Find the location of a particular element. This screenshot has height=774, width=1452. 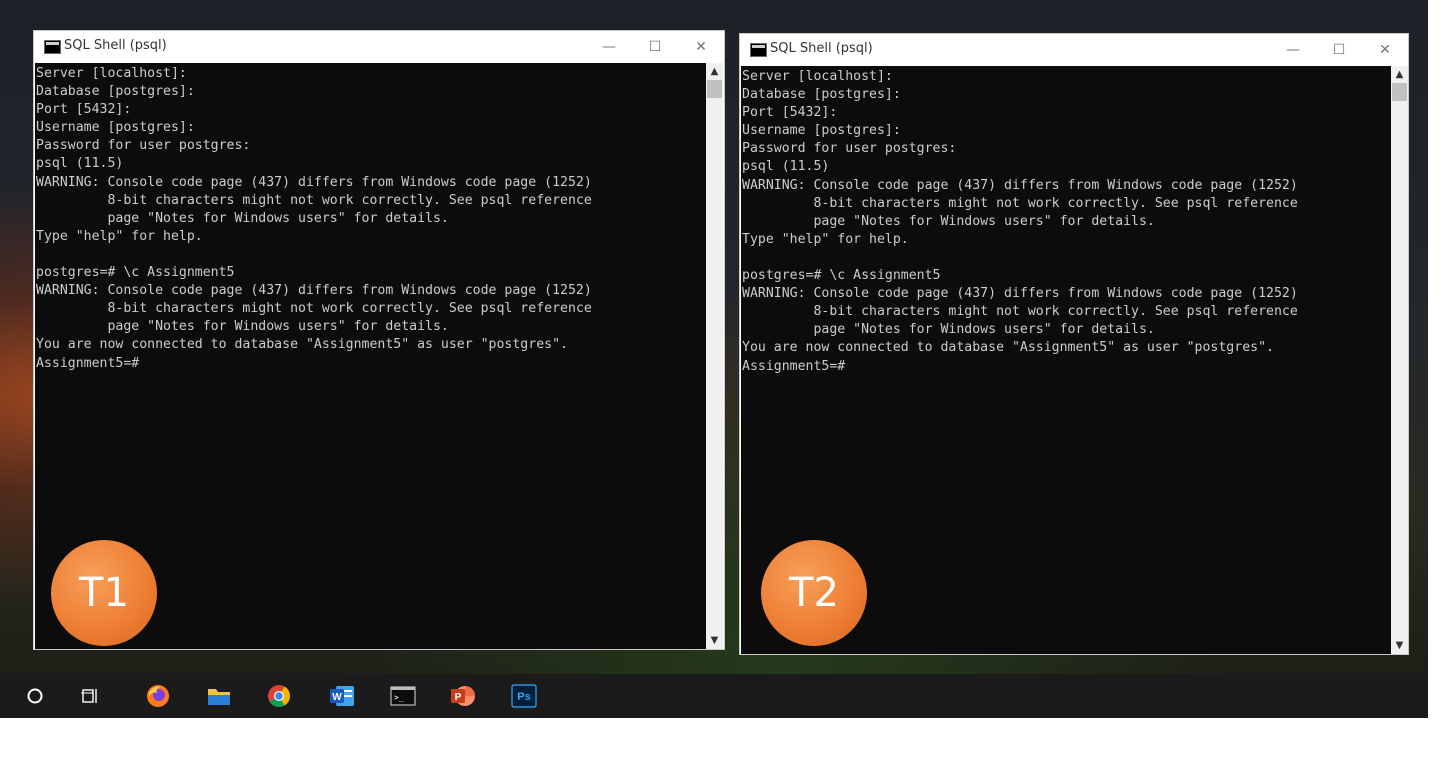

firefox-icon is located at coordinates (158, 696).